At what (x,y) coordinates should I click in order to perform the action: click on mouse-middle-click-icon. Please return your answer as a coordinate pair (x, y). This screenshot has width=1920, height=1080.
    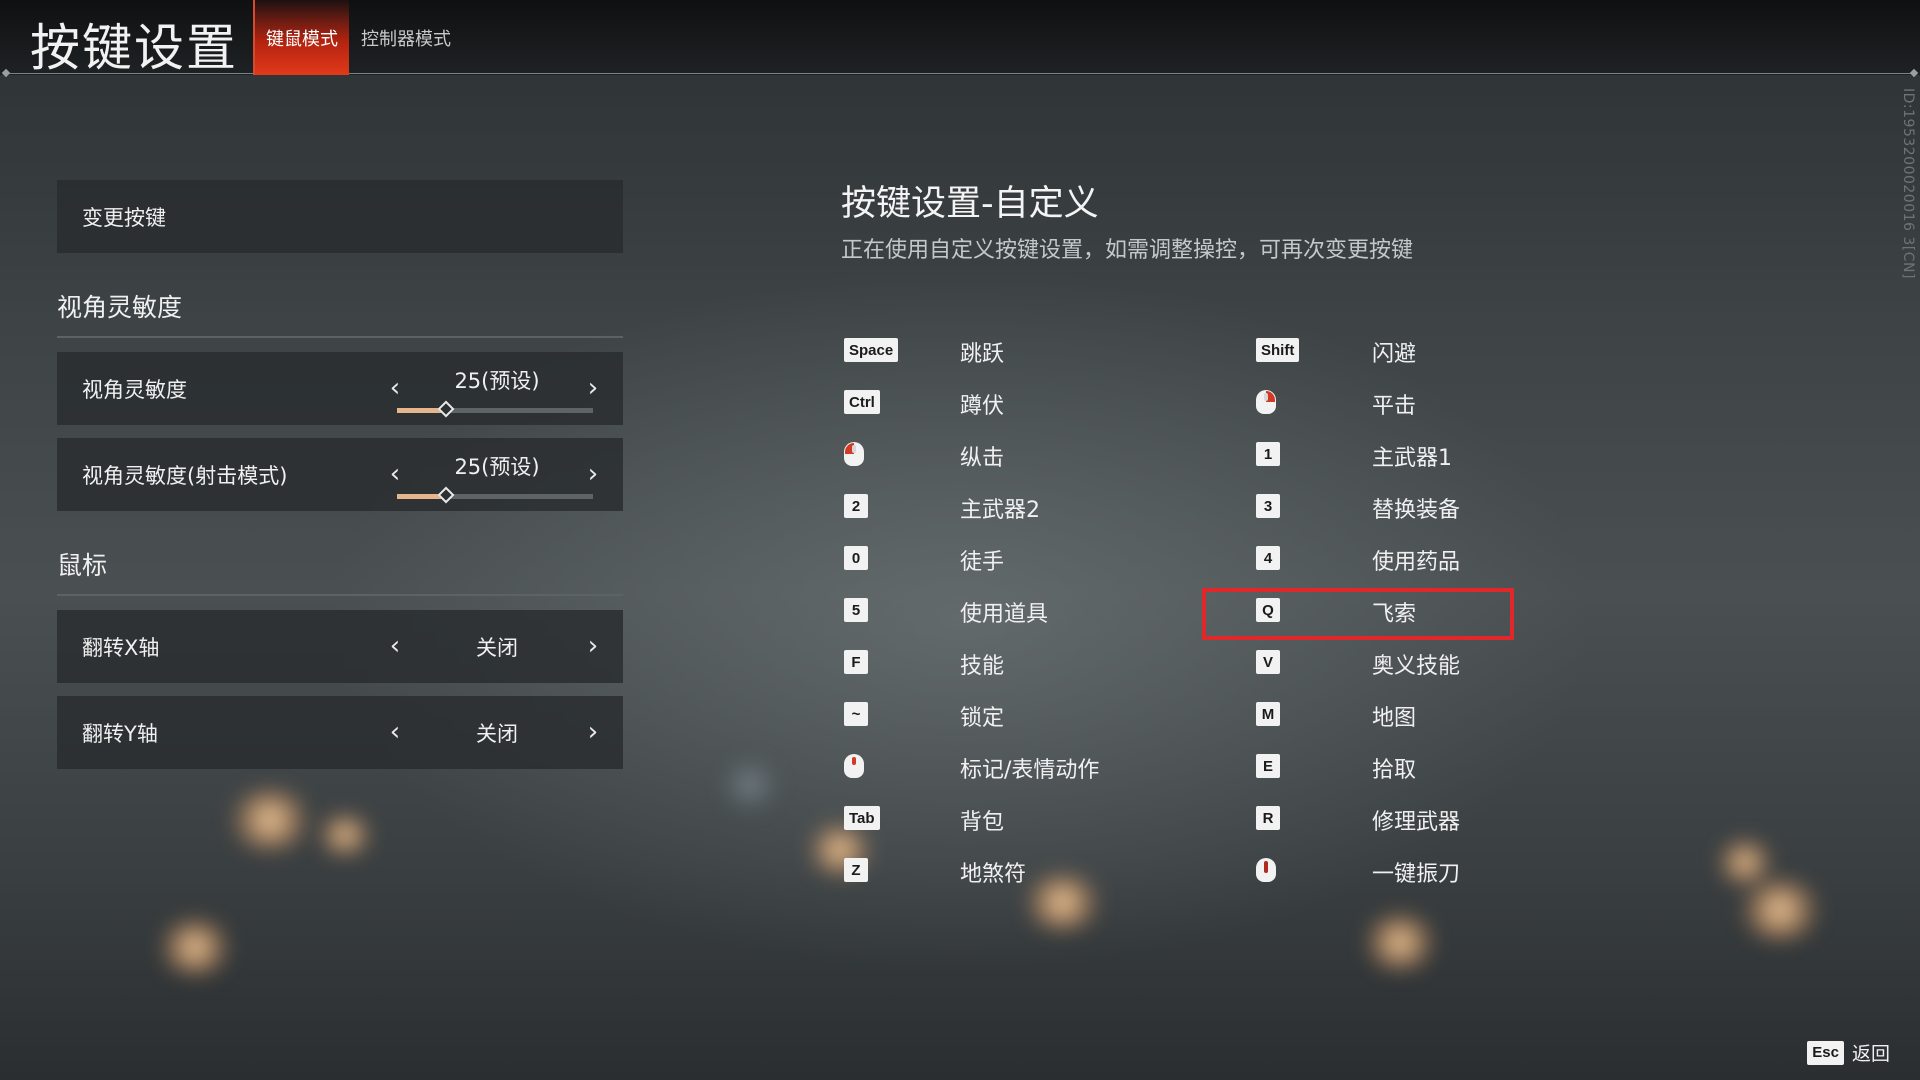
    Looking at the image, I should click on (854, 766).